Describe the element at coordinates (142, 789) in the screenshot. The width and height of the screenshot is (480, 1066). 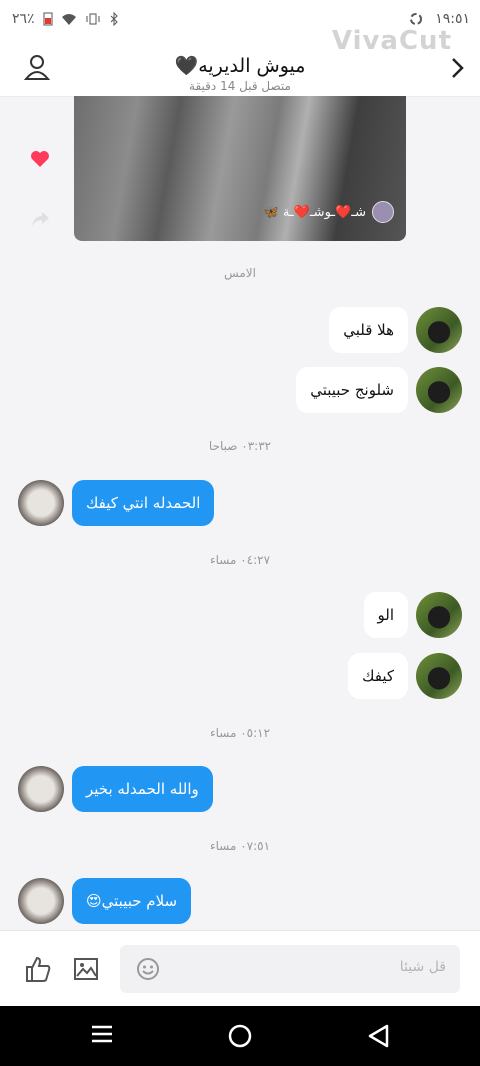
I see `message-bubble: والله الحمدله بخير` at that location.